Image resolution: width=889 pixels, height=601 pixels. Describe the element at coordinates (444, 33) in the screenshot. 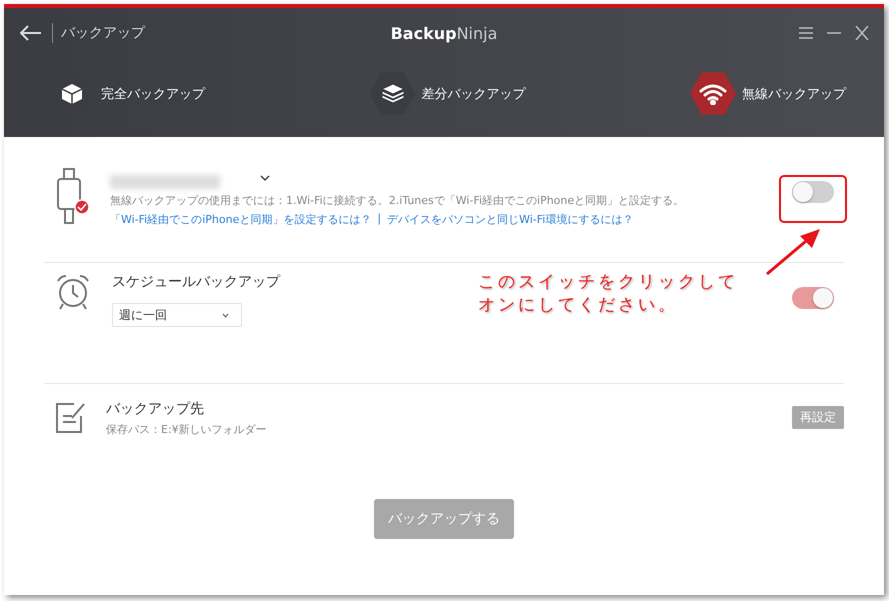

I see `app-title: BackupNinja` at that location.